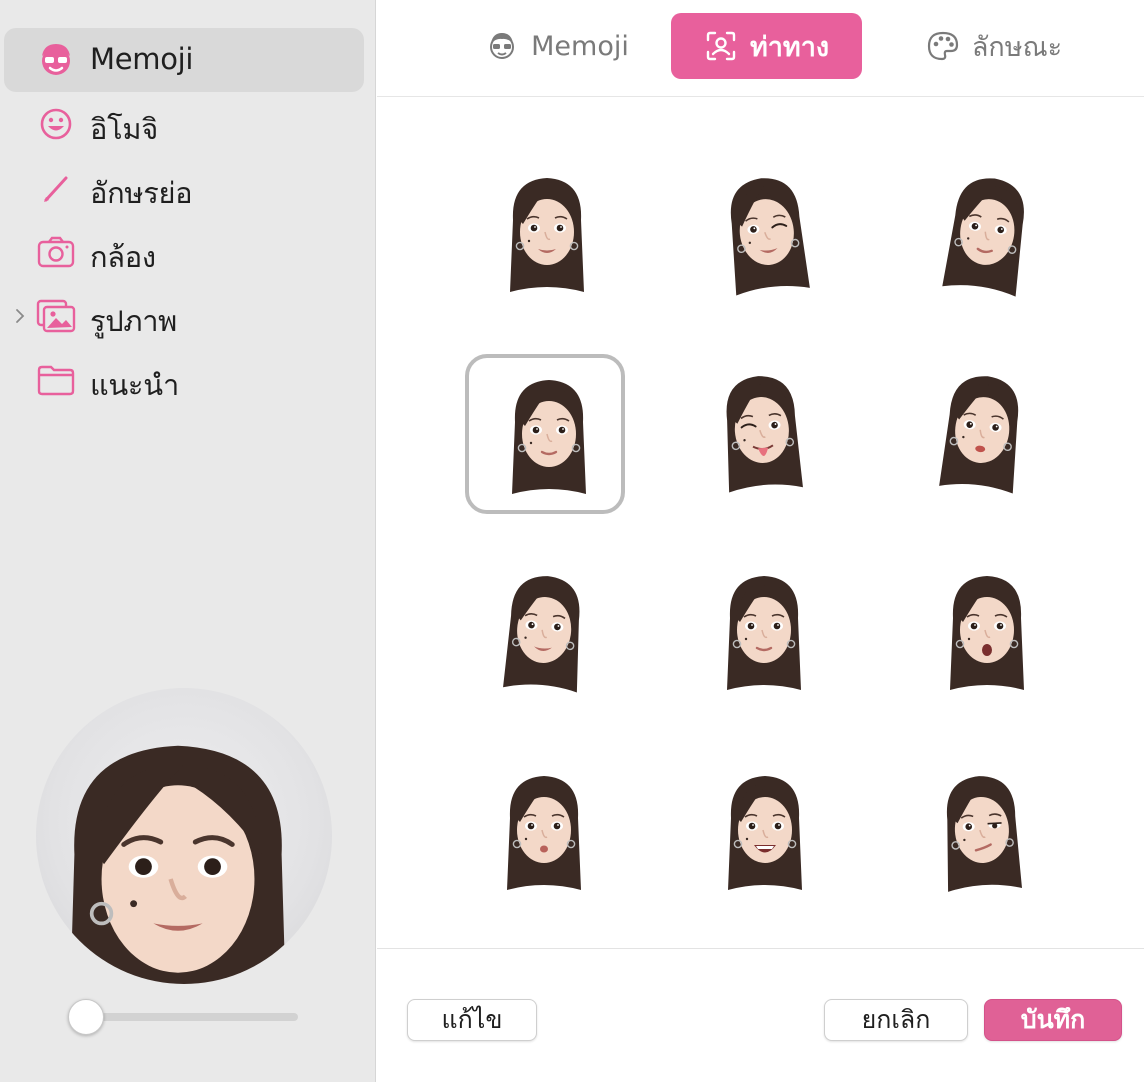  Describe the element at coordinates (134, 321) in the screenshot. I see `sidebar-item-label: รูปภาพ` at that location.